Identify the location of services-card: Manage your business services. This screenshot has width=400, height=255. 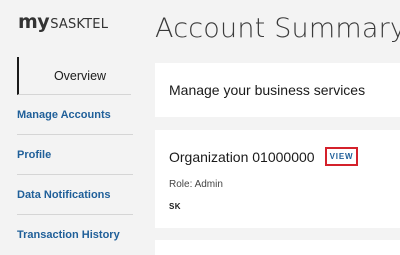
(277, 90).